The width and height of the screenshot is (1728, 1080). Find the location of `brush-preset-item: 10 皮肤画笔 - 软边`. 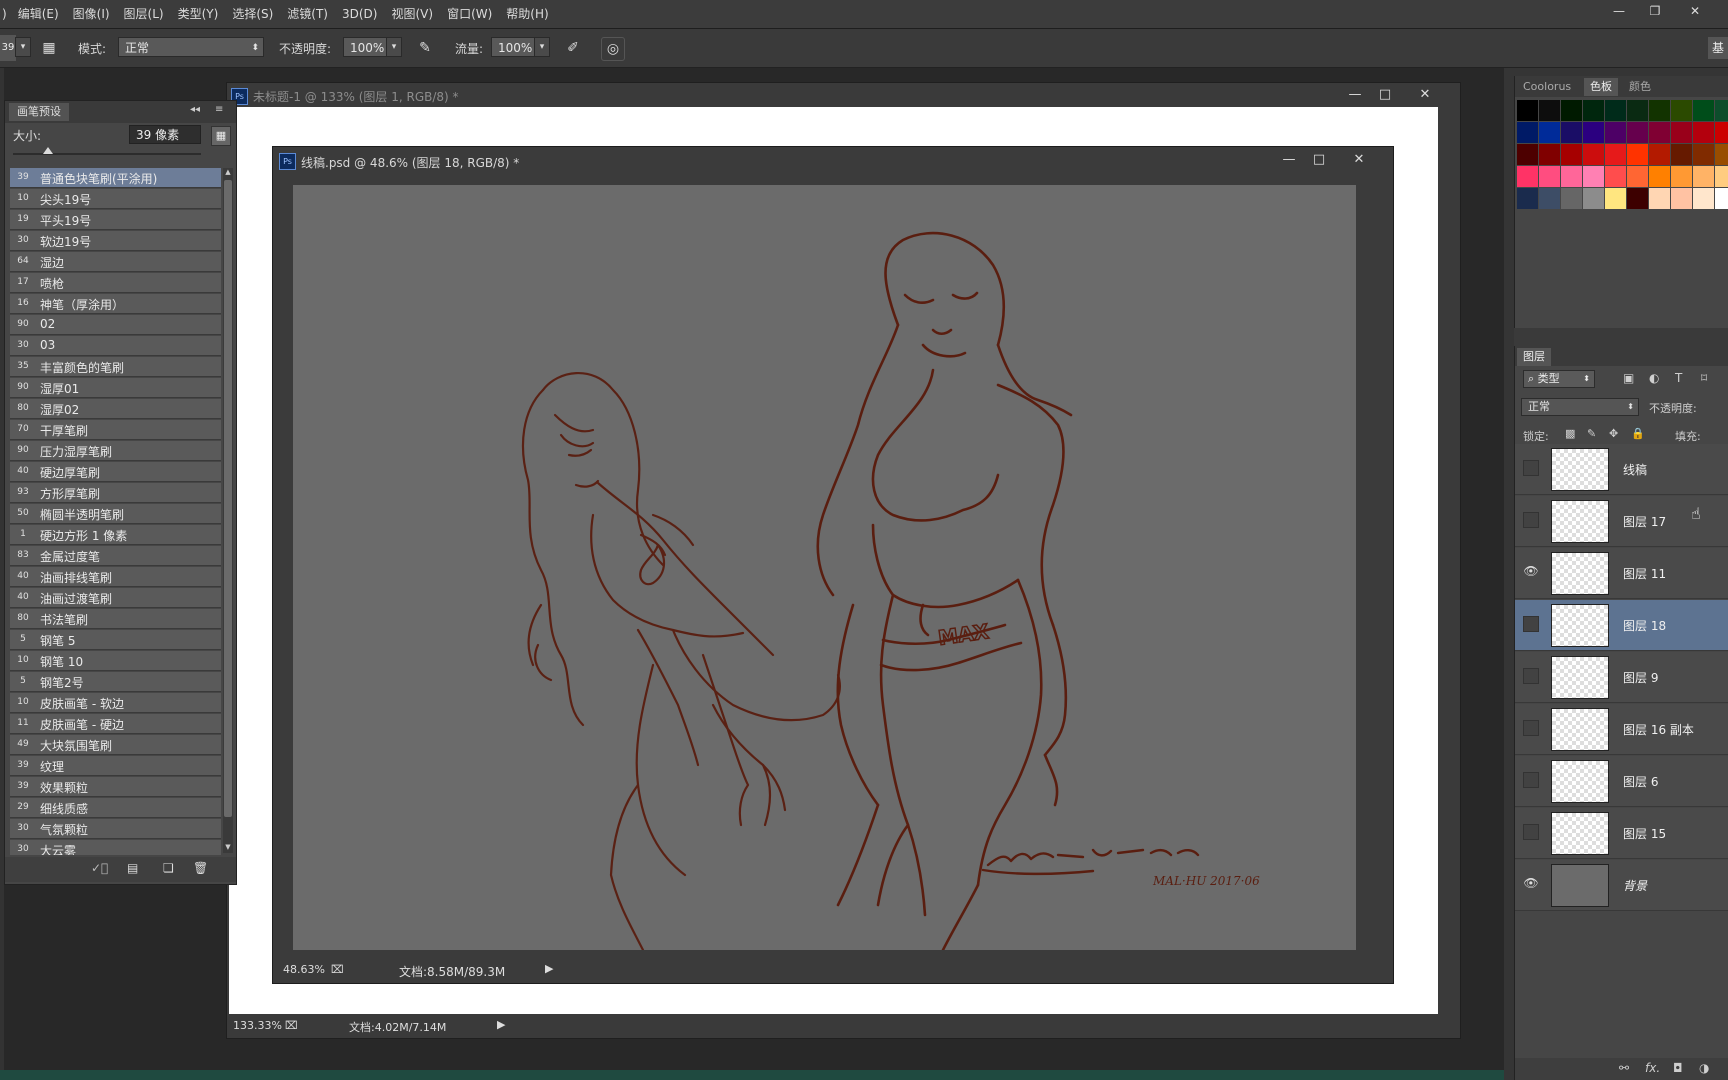

brush-preset-item: 10 皮肤画笔 - 软边 is located at coordinates (115, 703).